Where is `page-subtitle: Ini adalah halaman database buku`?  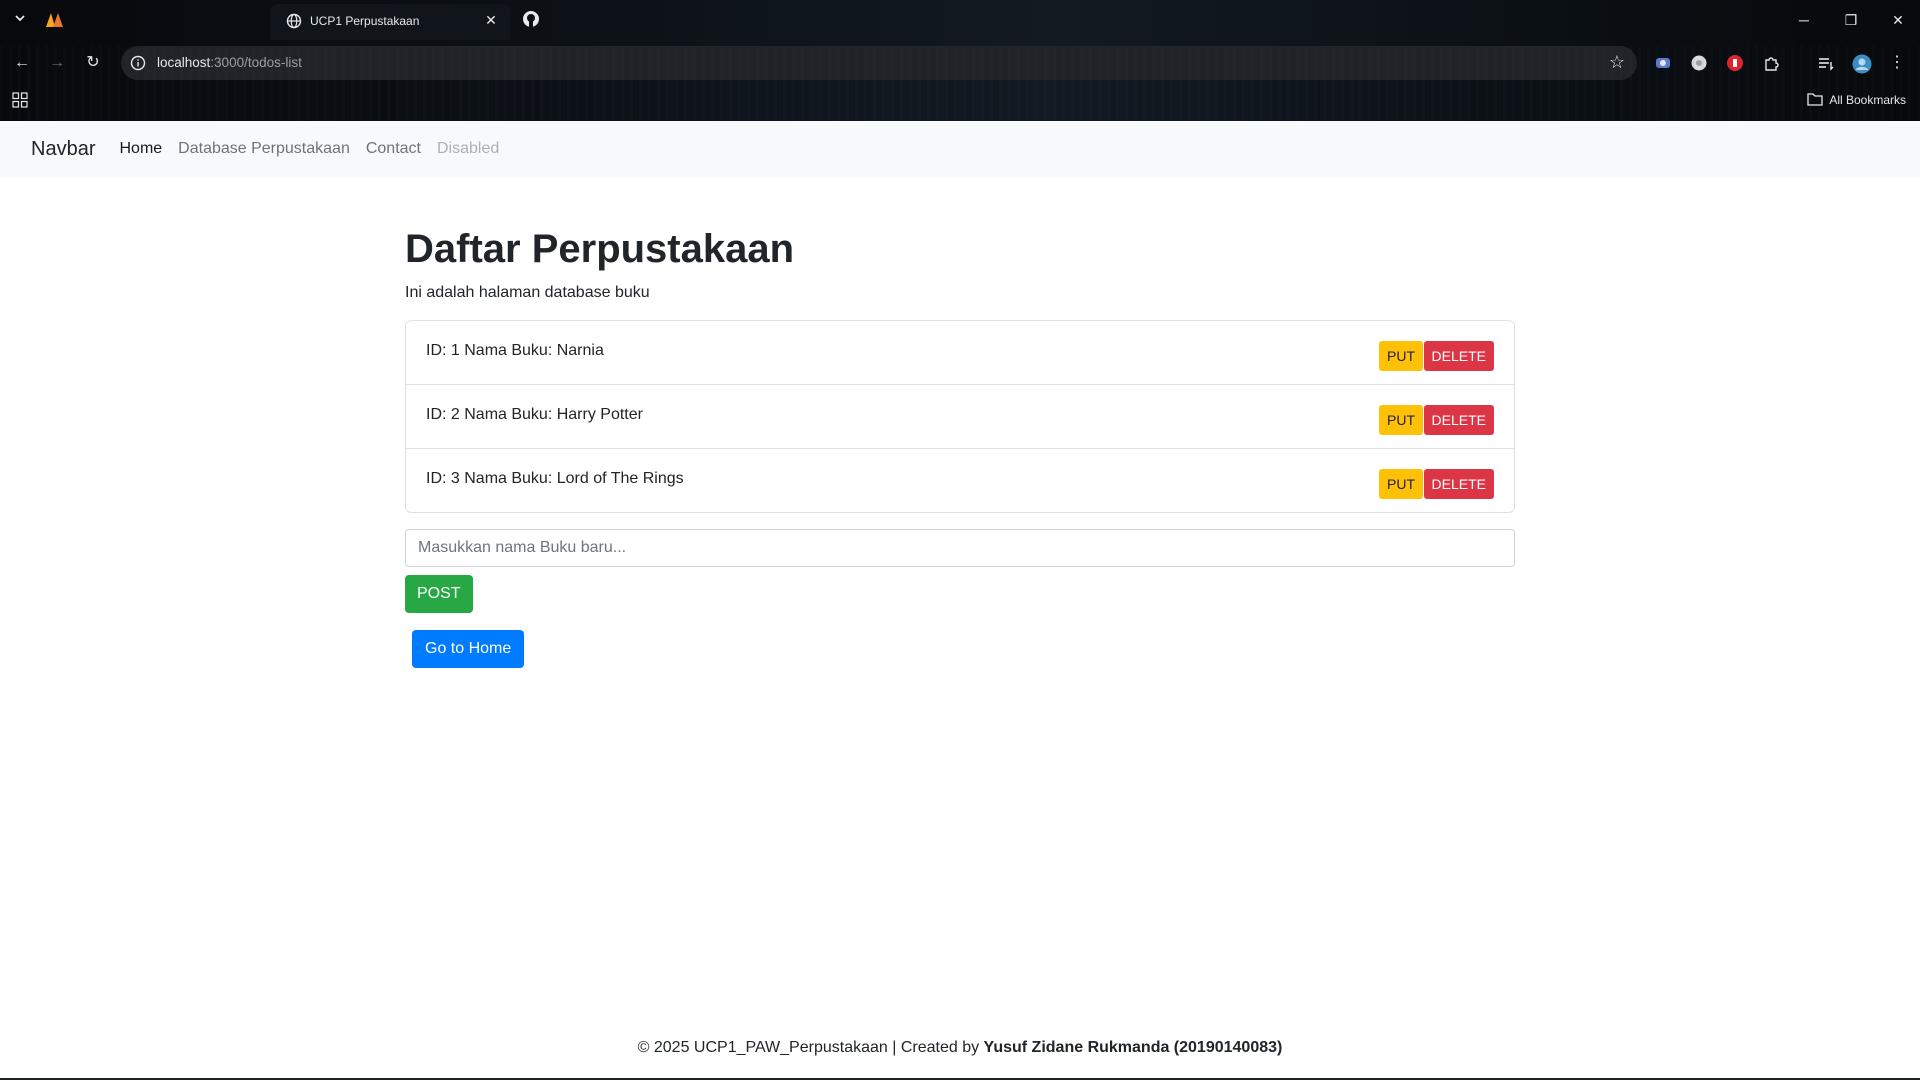 page-subtitle: Ini adalah halaman database buku is located at coordinates (527, 292).